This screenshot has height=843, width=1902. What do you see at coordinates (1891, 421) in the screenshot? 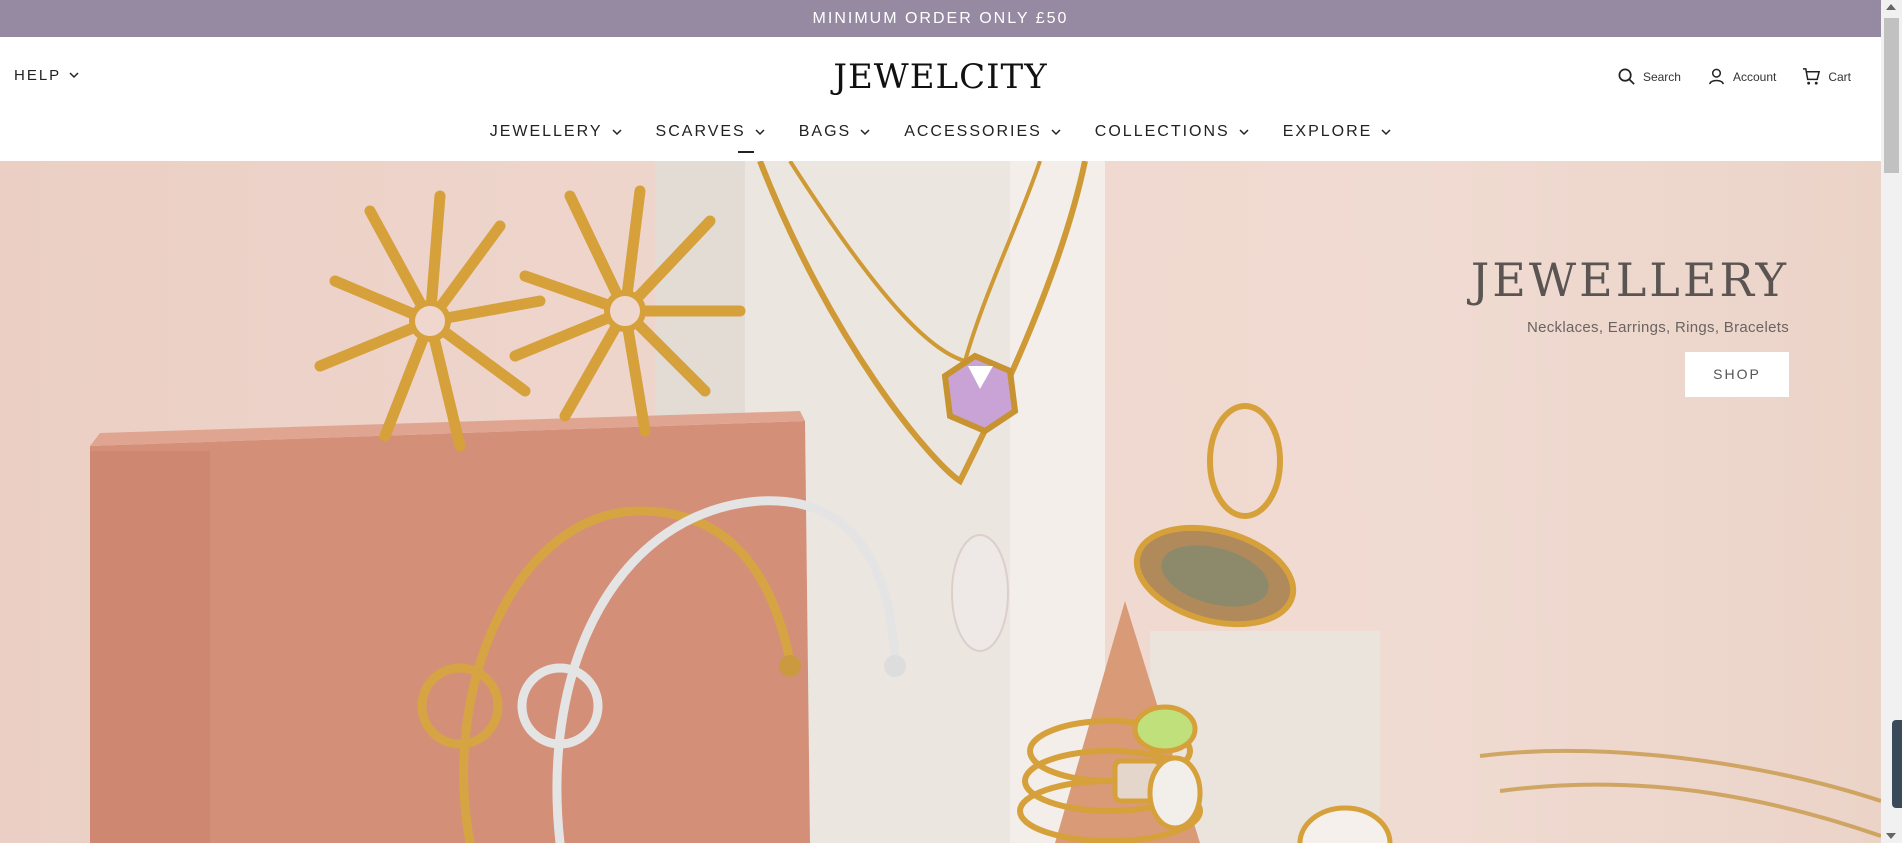
I see `vertical-scrollbar` at bounding box center [1891, 421].